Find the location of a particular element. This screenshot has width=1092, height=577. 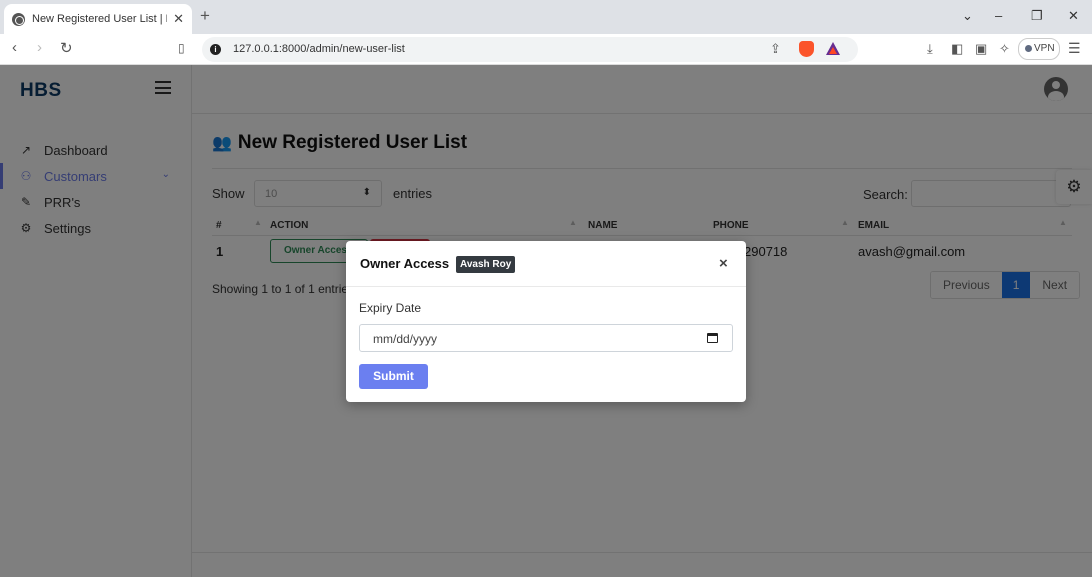

window-close-icon: ✕ is located at coordinates (1073, 16).